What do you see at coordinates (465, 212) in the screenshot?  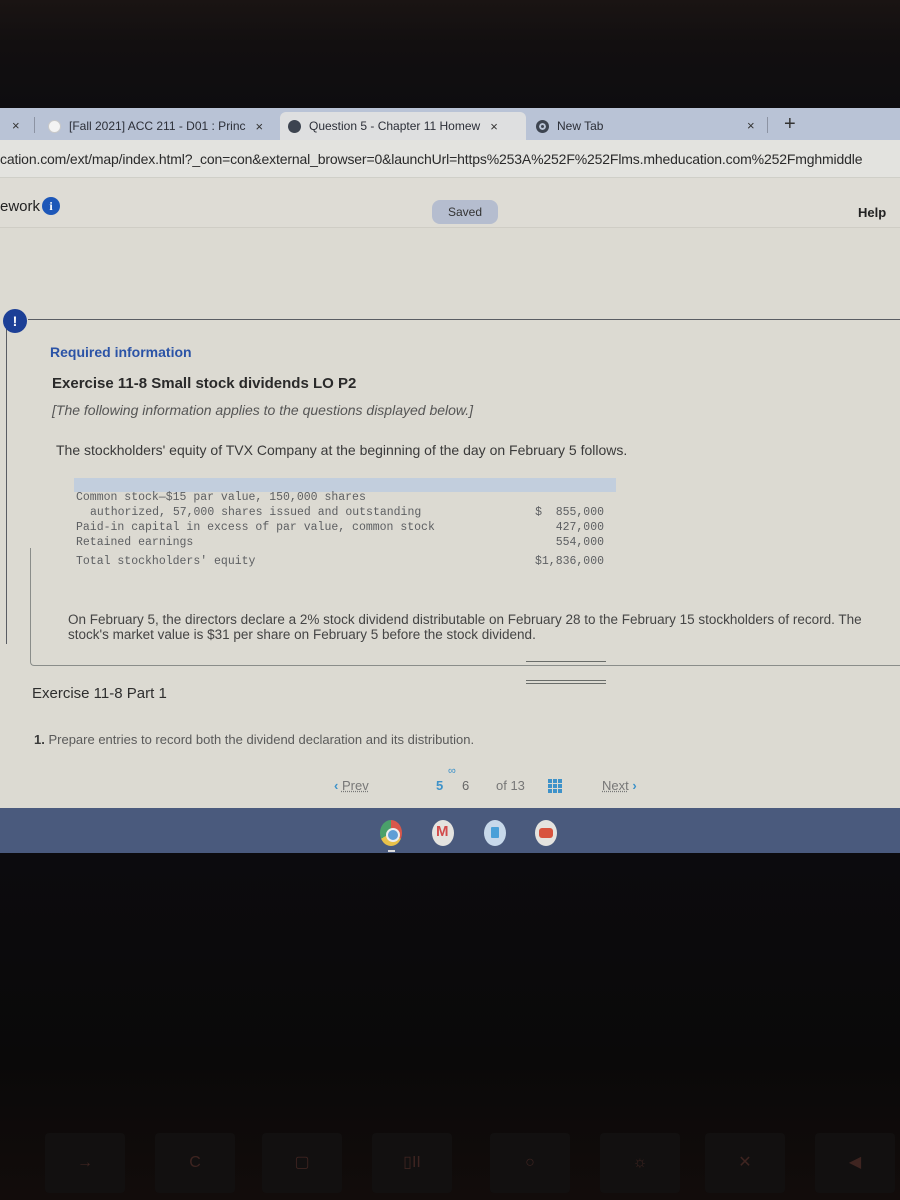 I see `saved-status-badge: Saved` at bounding box center [465, 212].